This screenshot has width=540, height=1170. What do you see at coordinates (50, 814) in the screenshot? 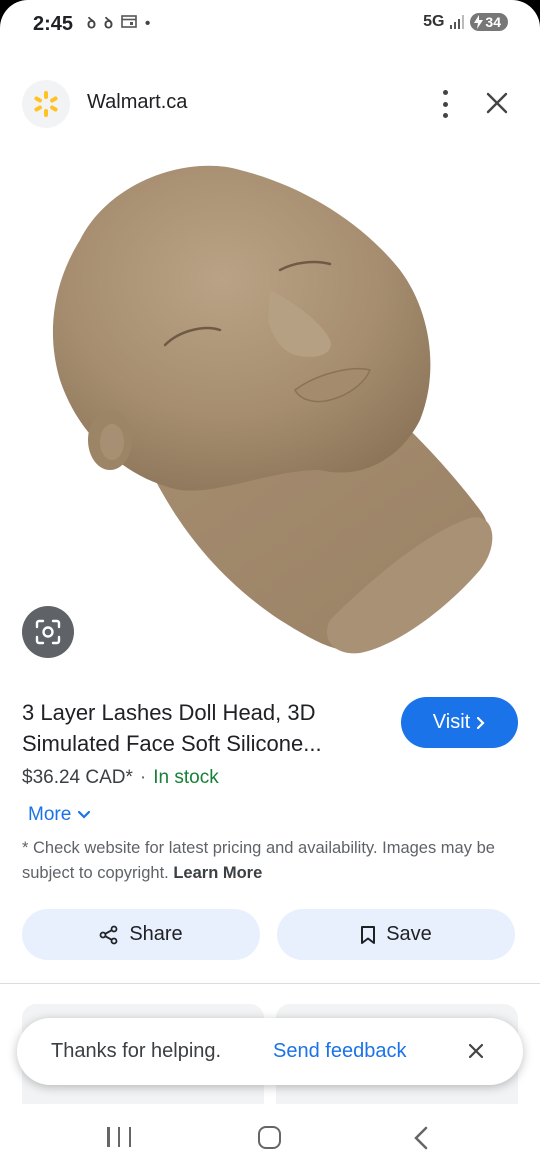
I see `more-label: More` at bounding box center [50, 814].